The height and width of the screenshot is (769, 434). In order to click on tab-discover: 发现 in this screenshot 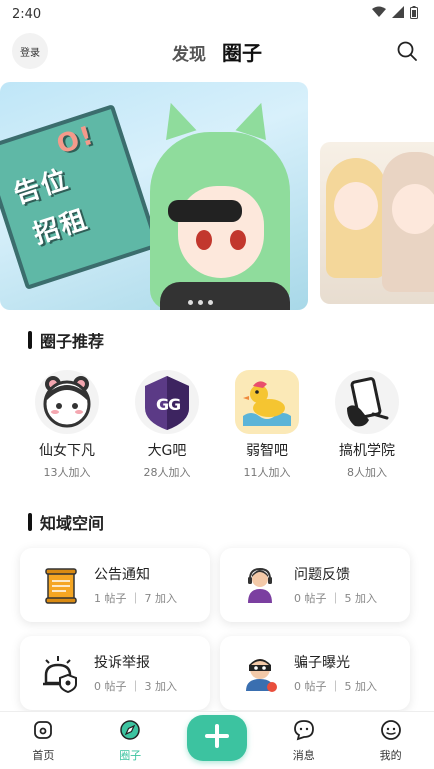, I will do `click(189, 52)`.